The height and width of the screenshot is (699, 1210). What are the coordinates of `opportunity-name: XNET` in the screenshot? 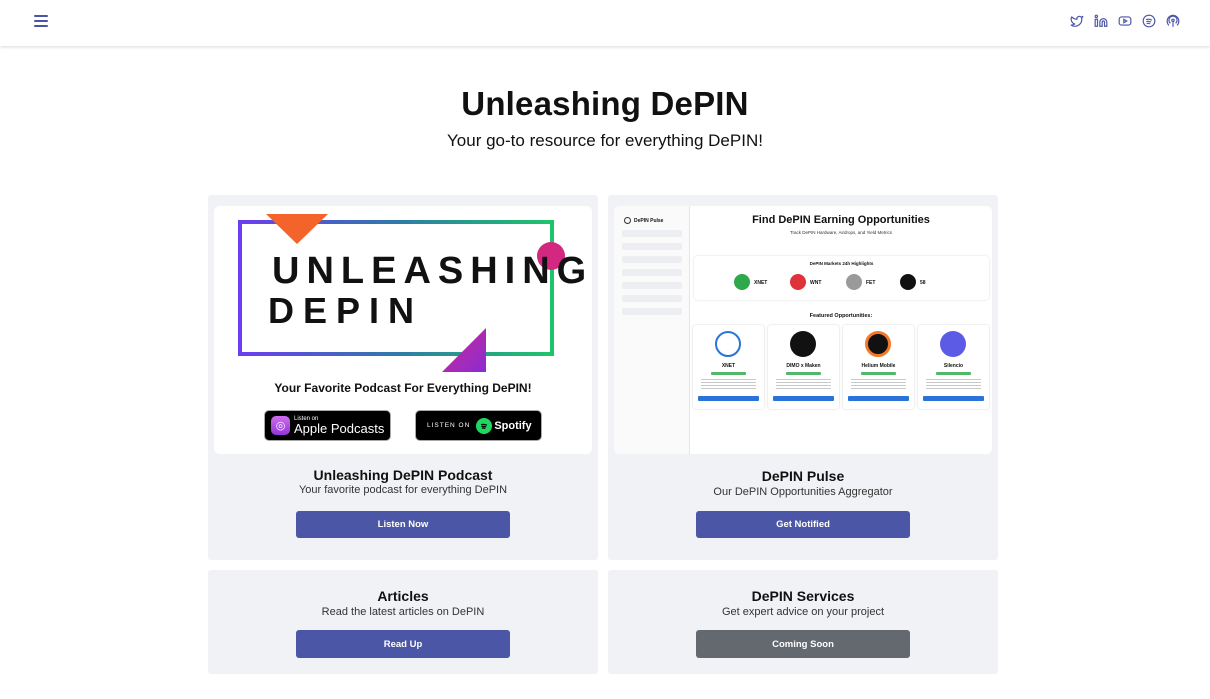 It's located at (728, 366).